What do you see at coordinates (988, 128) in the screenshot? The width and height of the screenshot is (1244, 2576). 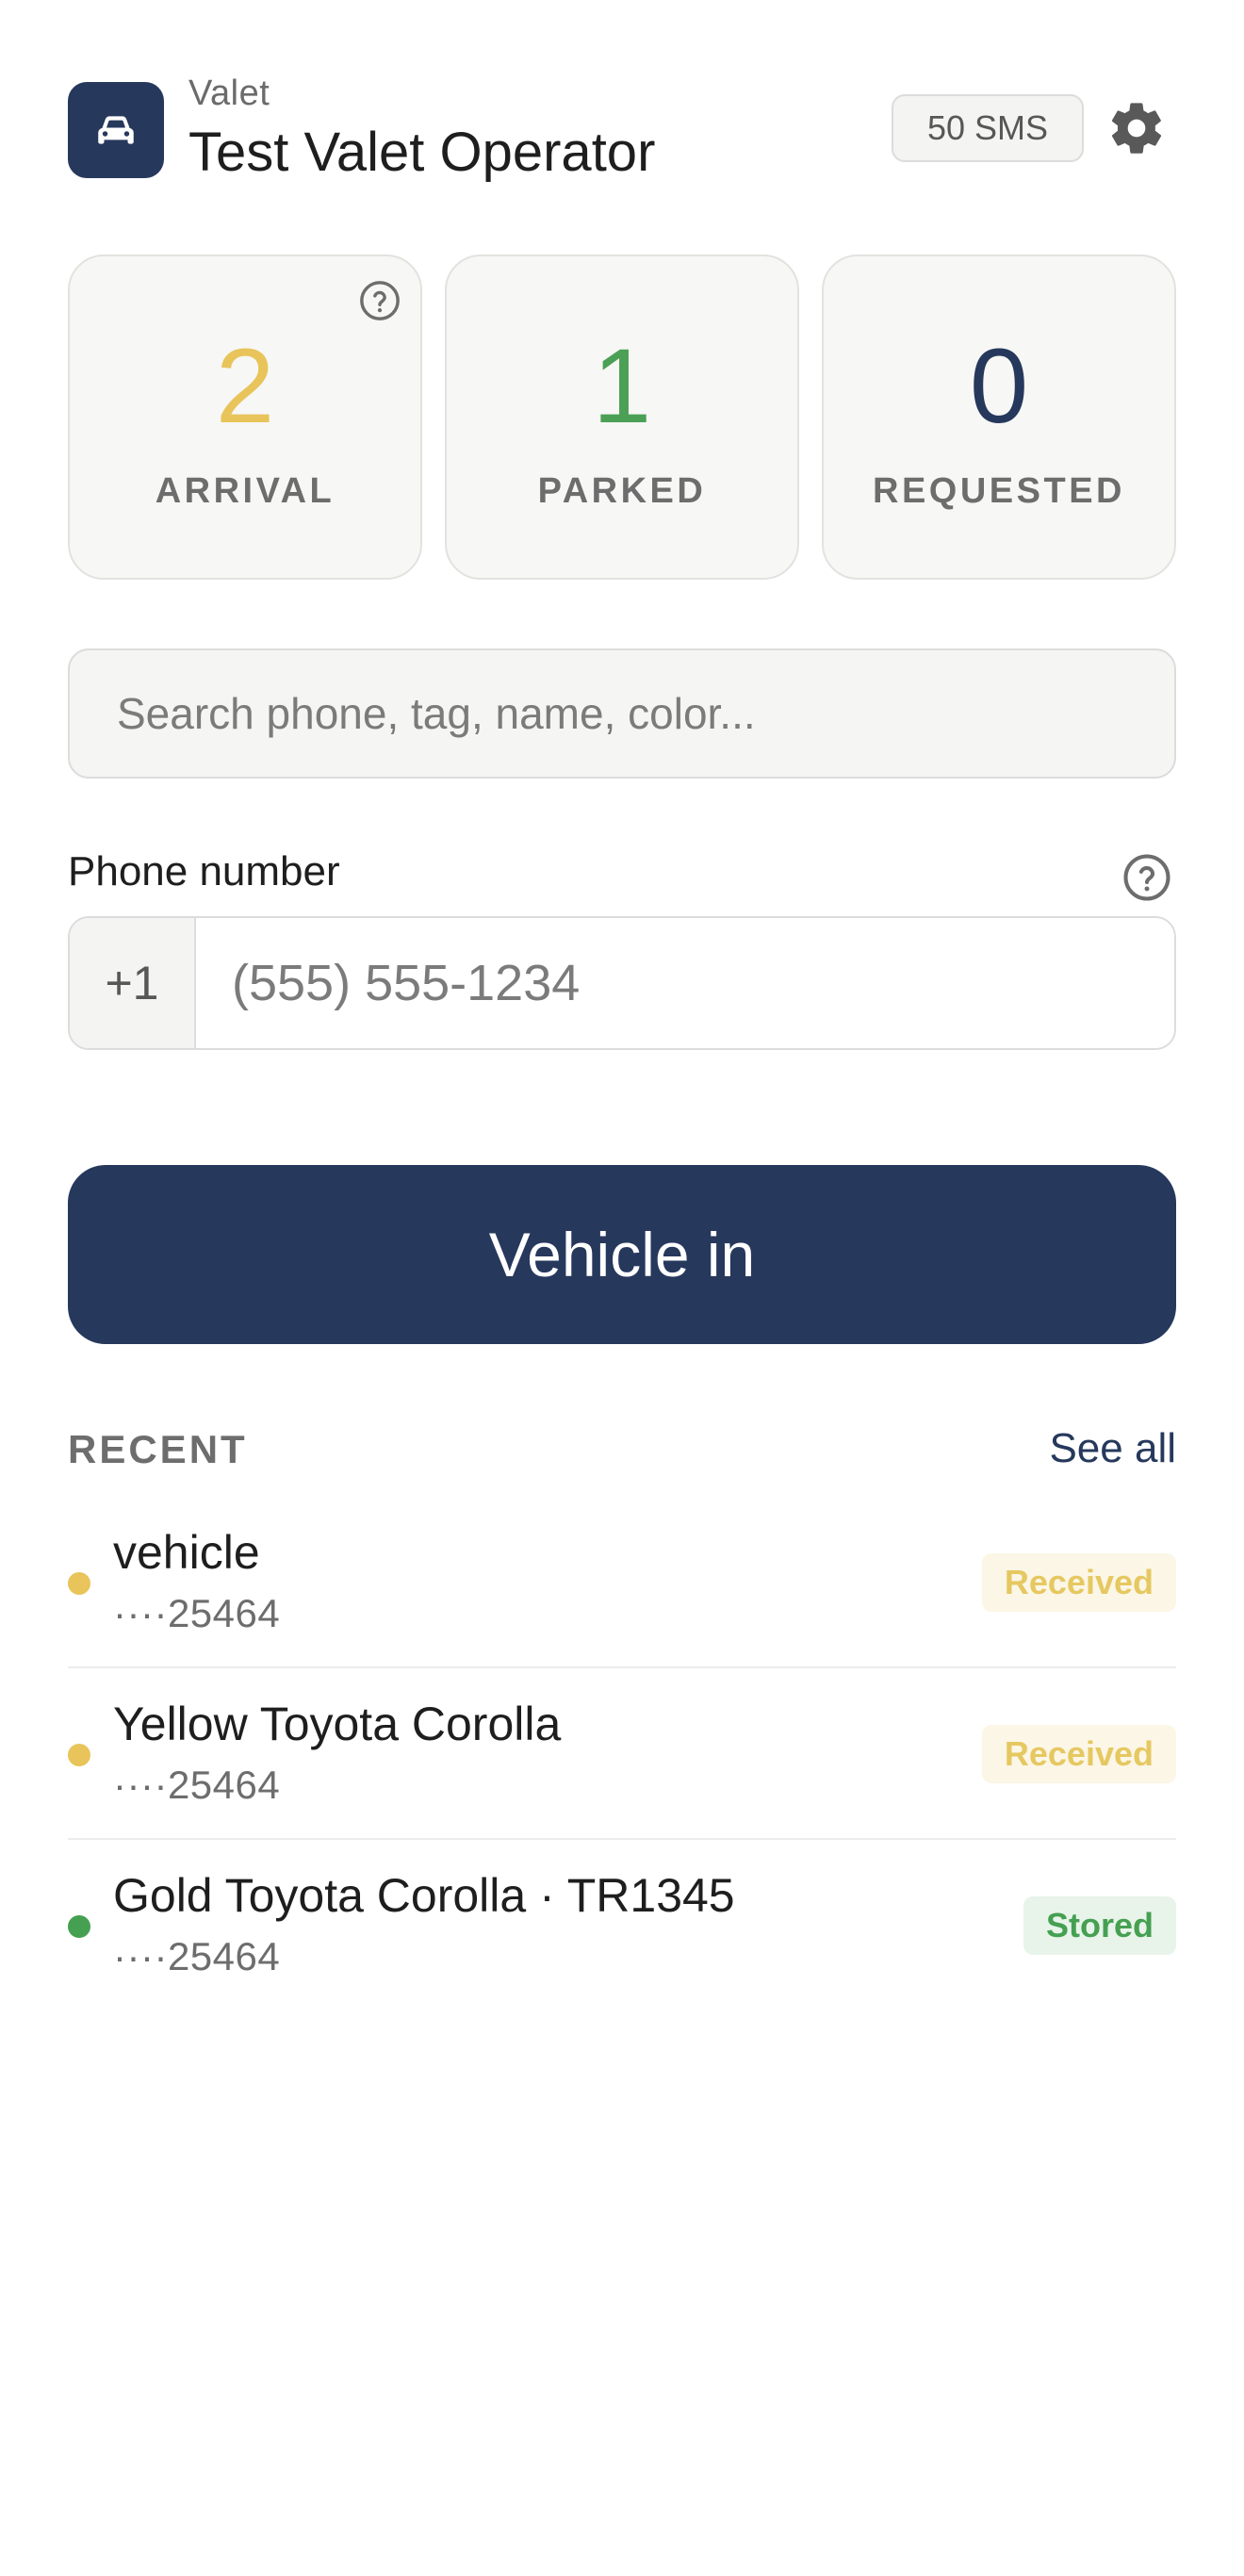 I see `sms-credit-badge: 50 SMS` at bounding box center [988, 128].